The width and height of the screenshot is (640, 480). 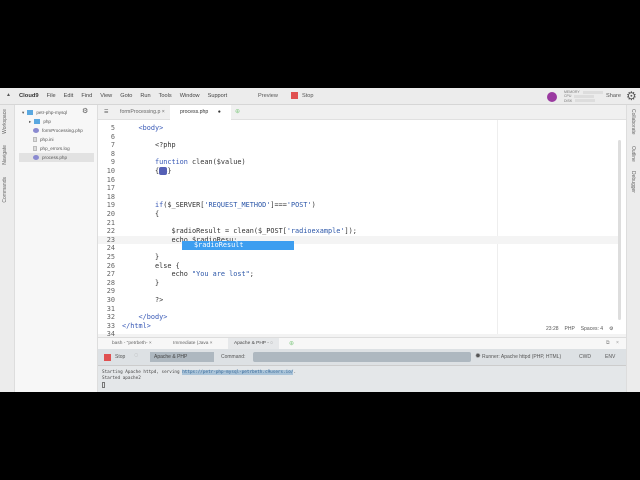 I want to click on code-token: ), so click(x=313, y=205).